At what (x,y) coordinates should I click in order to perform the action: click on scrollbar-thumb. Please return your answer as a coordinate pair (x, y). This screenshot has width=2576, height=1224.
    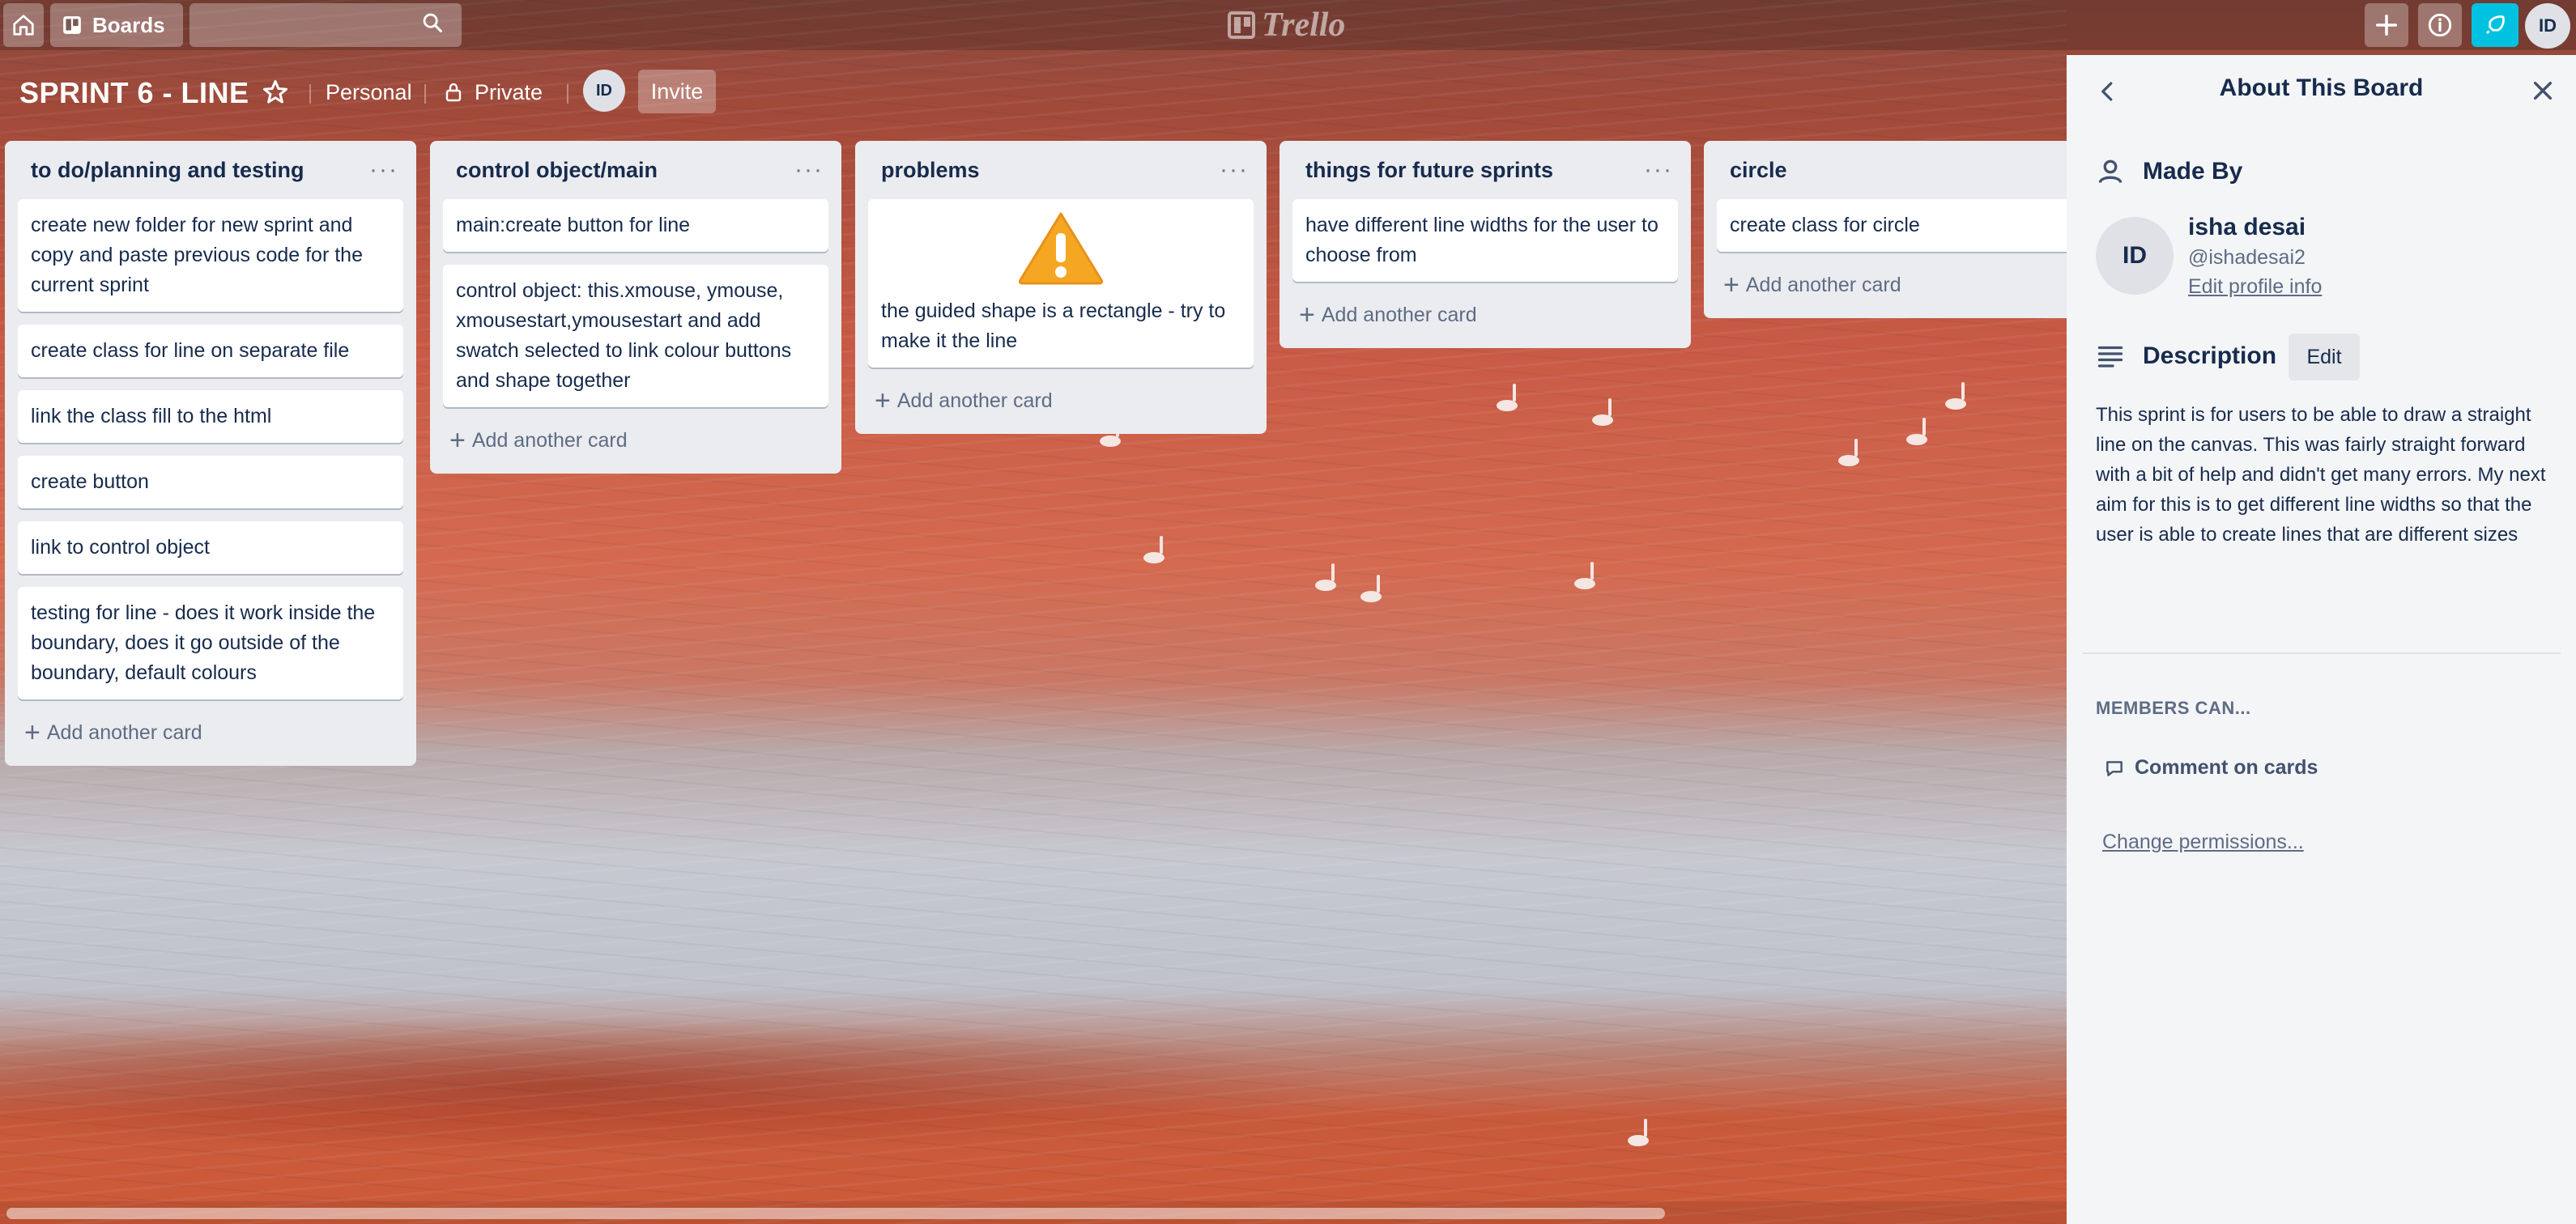
    Looking at the image, I should click on (835, 1213).